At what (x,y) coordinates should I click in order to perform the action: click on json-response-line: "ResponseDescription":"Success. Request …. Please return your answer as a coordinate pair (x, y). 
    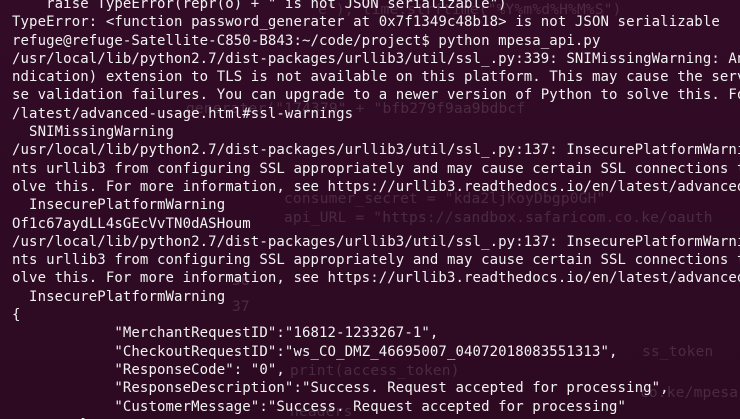
    Looking at the image, I should click on (340, 388).